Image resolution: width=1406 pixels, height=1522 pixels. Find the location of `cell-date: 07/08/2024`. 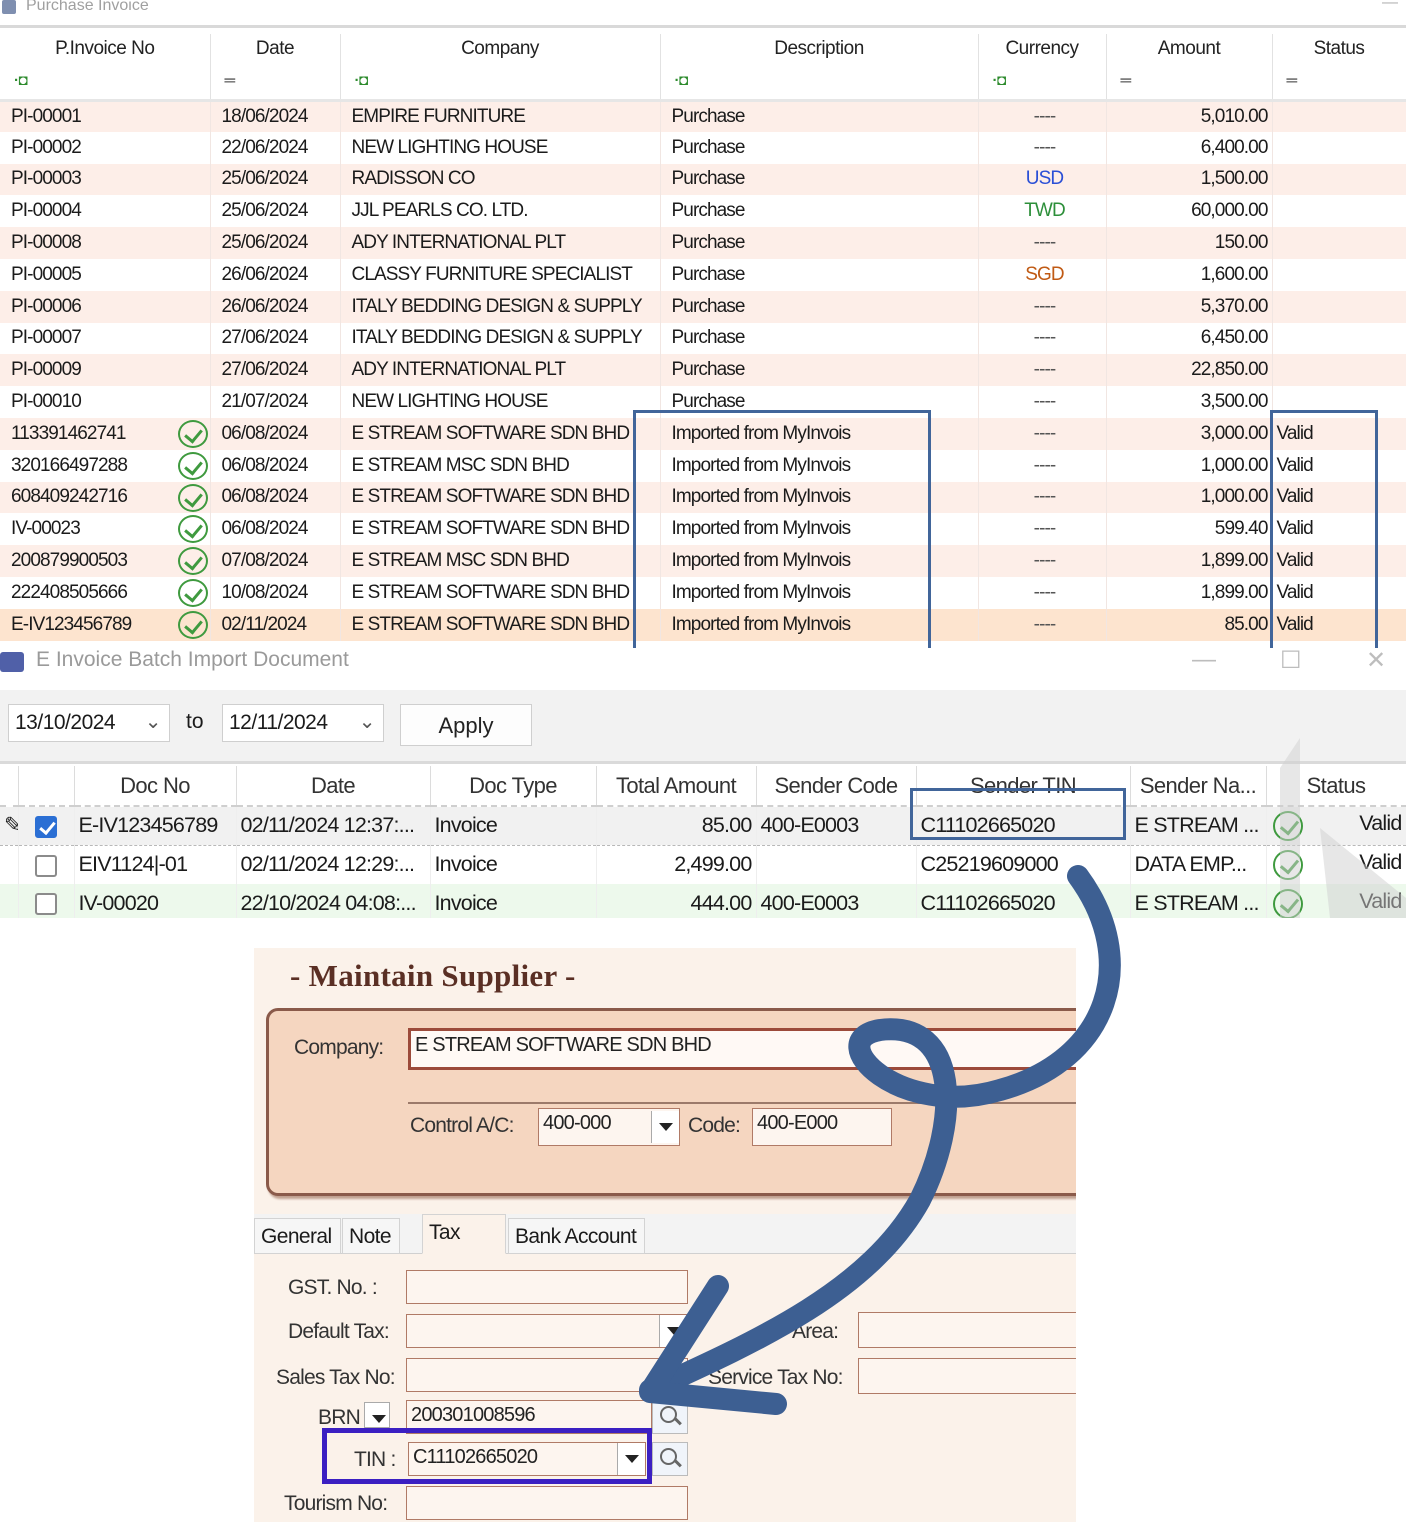

cell-date: 07/08/2024 is located at coordinates (275, 561).